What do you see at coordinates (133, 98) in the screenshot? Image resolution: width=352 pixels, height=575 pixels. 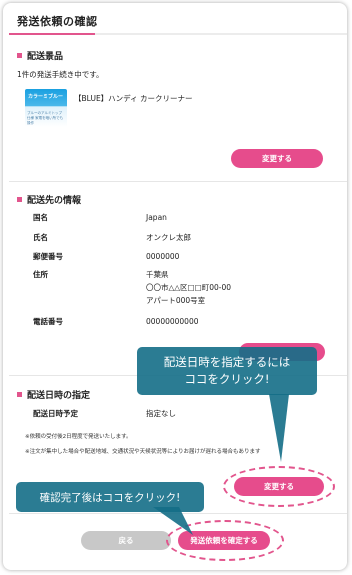 I see `product-name: 【BLUE】ハンディ カークリーナー` at bounding box center [133, 98].